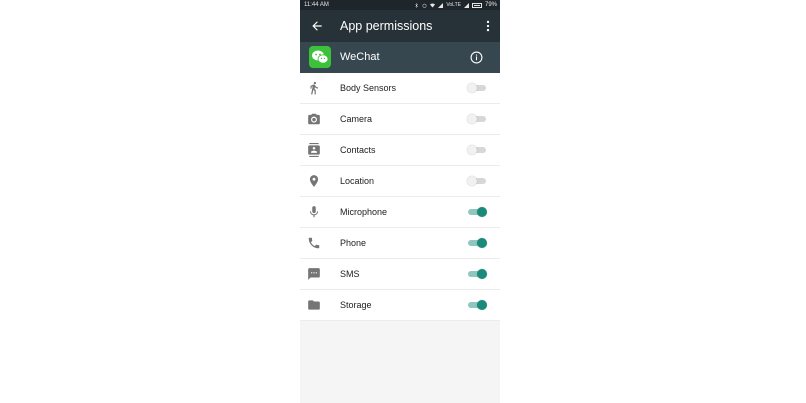 The width and height of the screenshot is (806, 403). What do you see at coordinates (353, 243) in the screenshot?
I see `permission-label: Phone` at bounding box center [353, 243].